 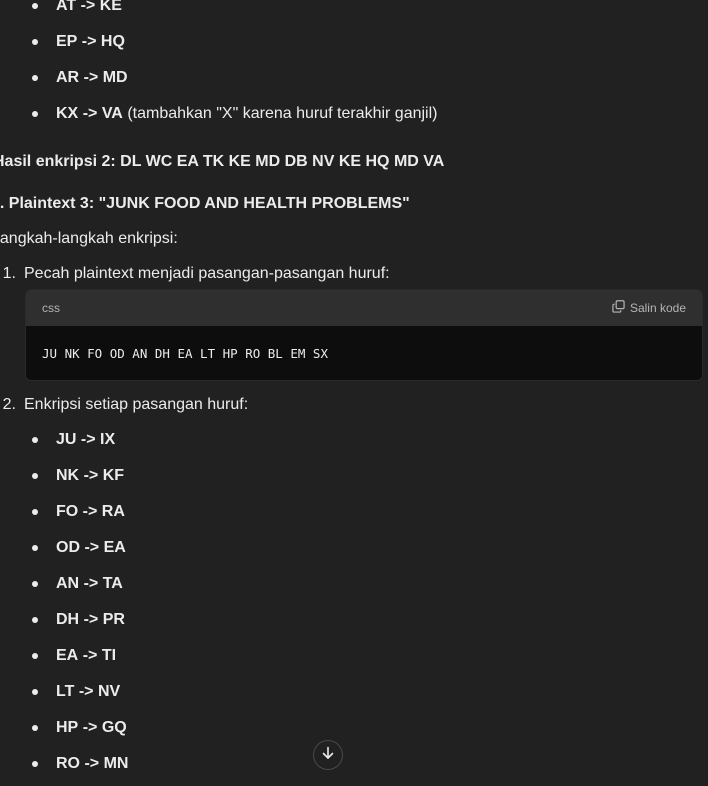 I want to click on scroll-to-bottom-button, so click(x=328, y=755).